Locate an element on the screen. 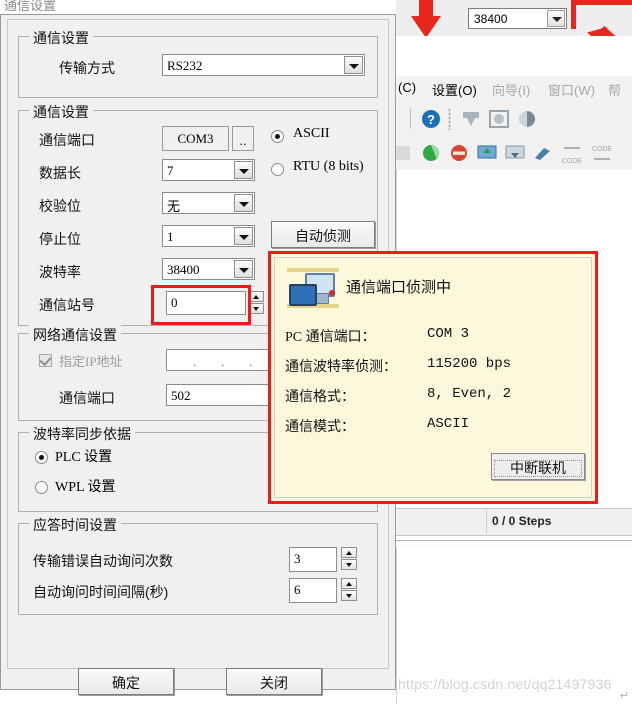 Image resolution: width=632 pixels, height=704 pixels. poll-interval-input: 6 is located at coordinates (313, 590).